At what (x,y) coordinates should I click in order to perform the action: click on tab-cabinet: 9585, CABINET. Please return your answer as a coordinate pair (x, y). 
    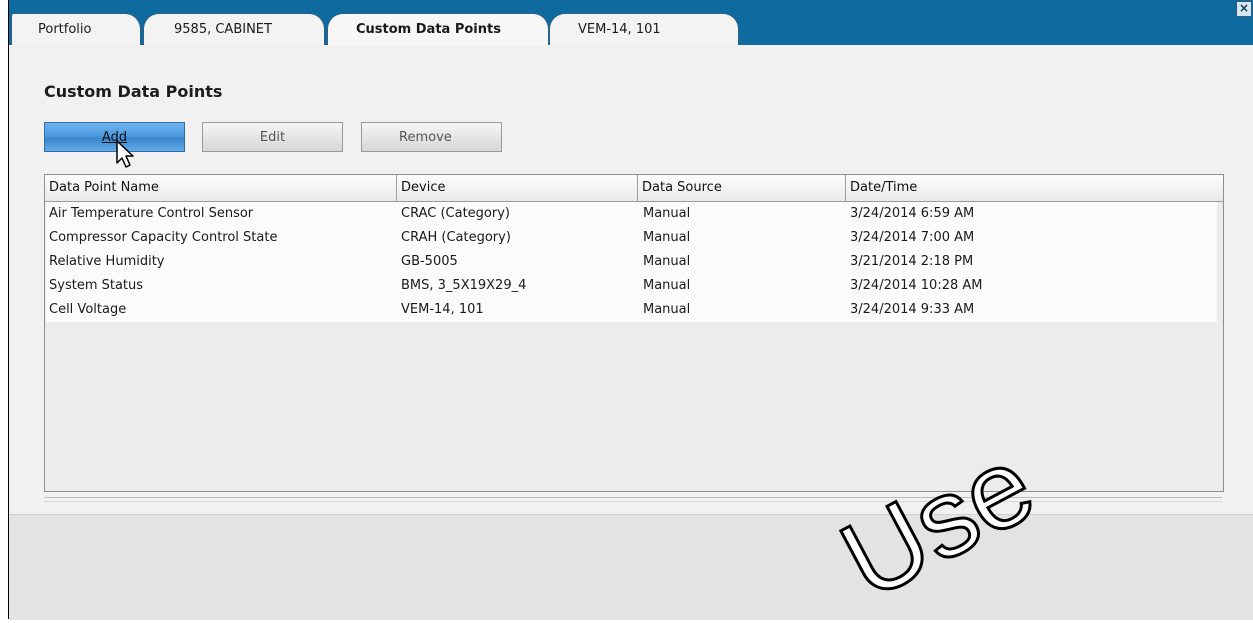
    Looking at the image, I should click on (234, 29).